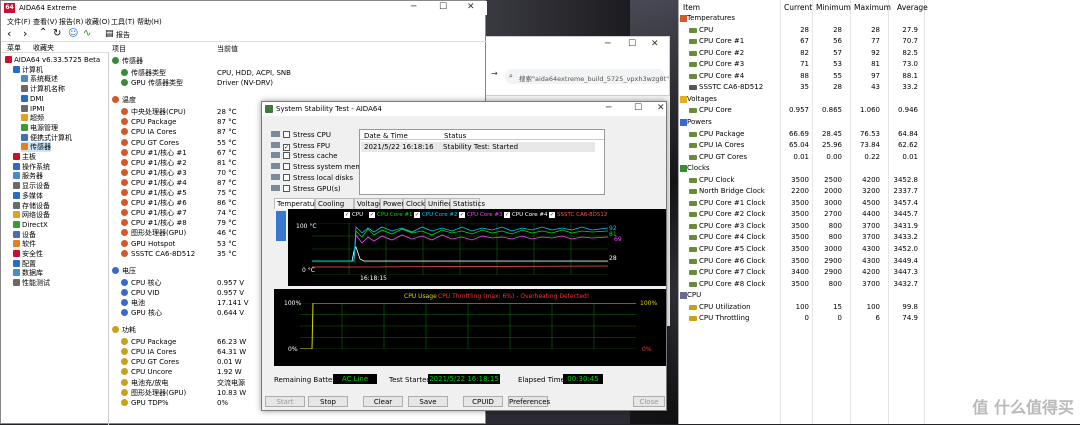 The height and width of the screenshot is (425, 1080). I want to click on tree-item: 主板, so click(24, 157).